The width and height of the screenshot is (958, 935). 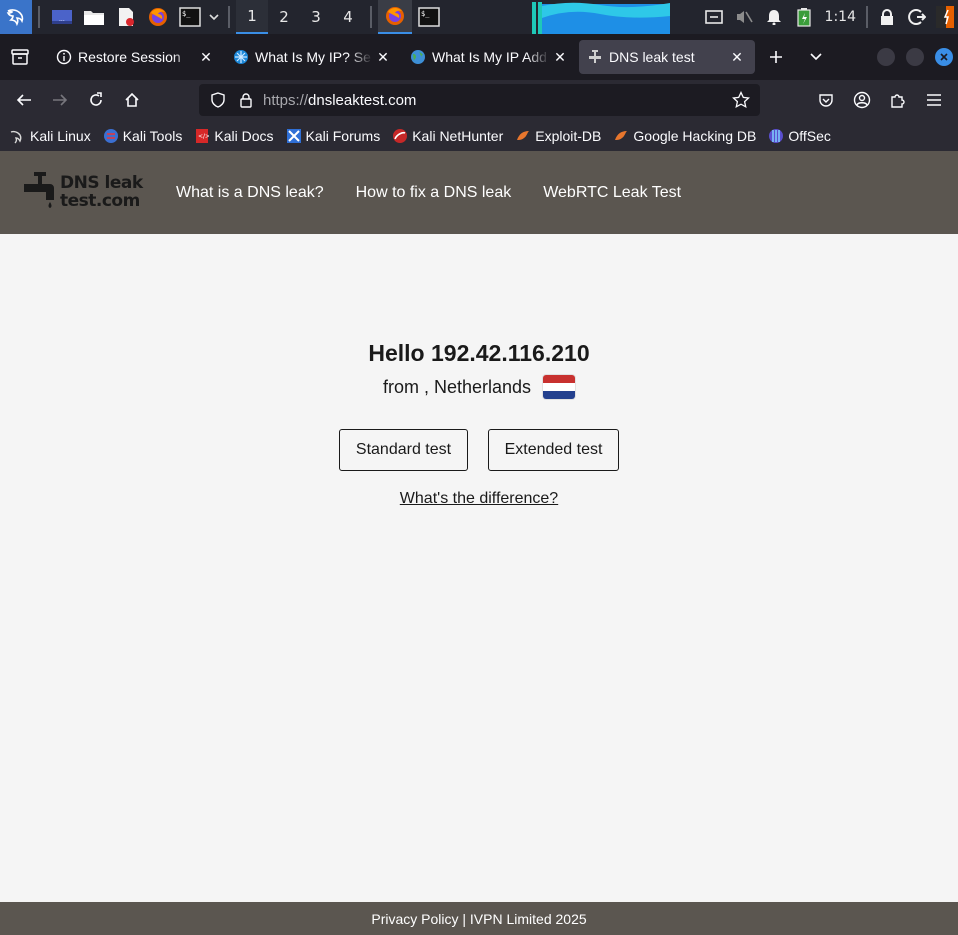 What do you see at coordinates (553, 450) in the screenshot?
I see `extended-test-button: Extended test` at bounding box center [553, 450].